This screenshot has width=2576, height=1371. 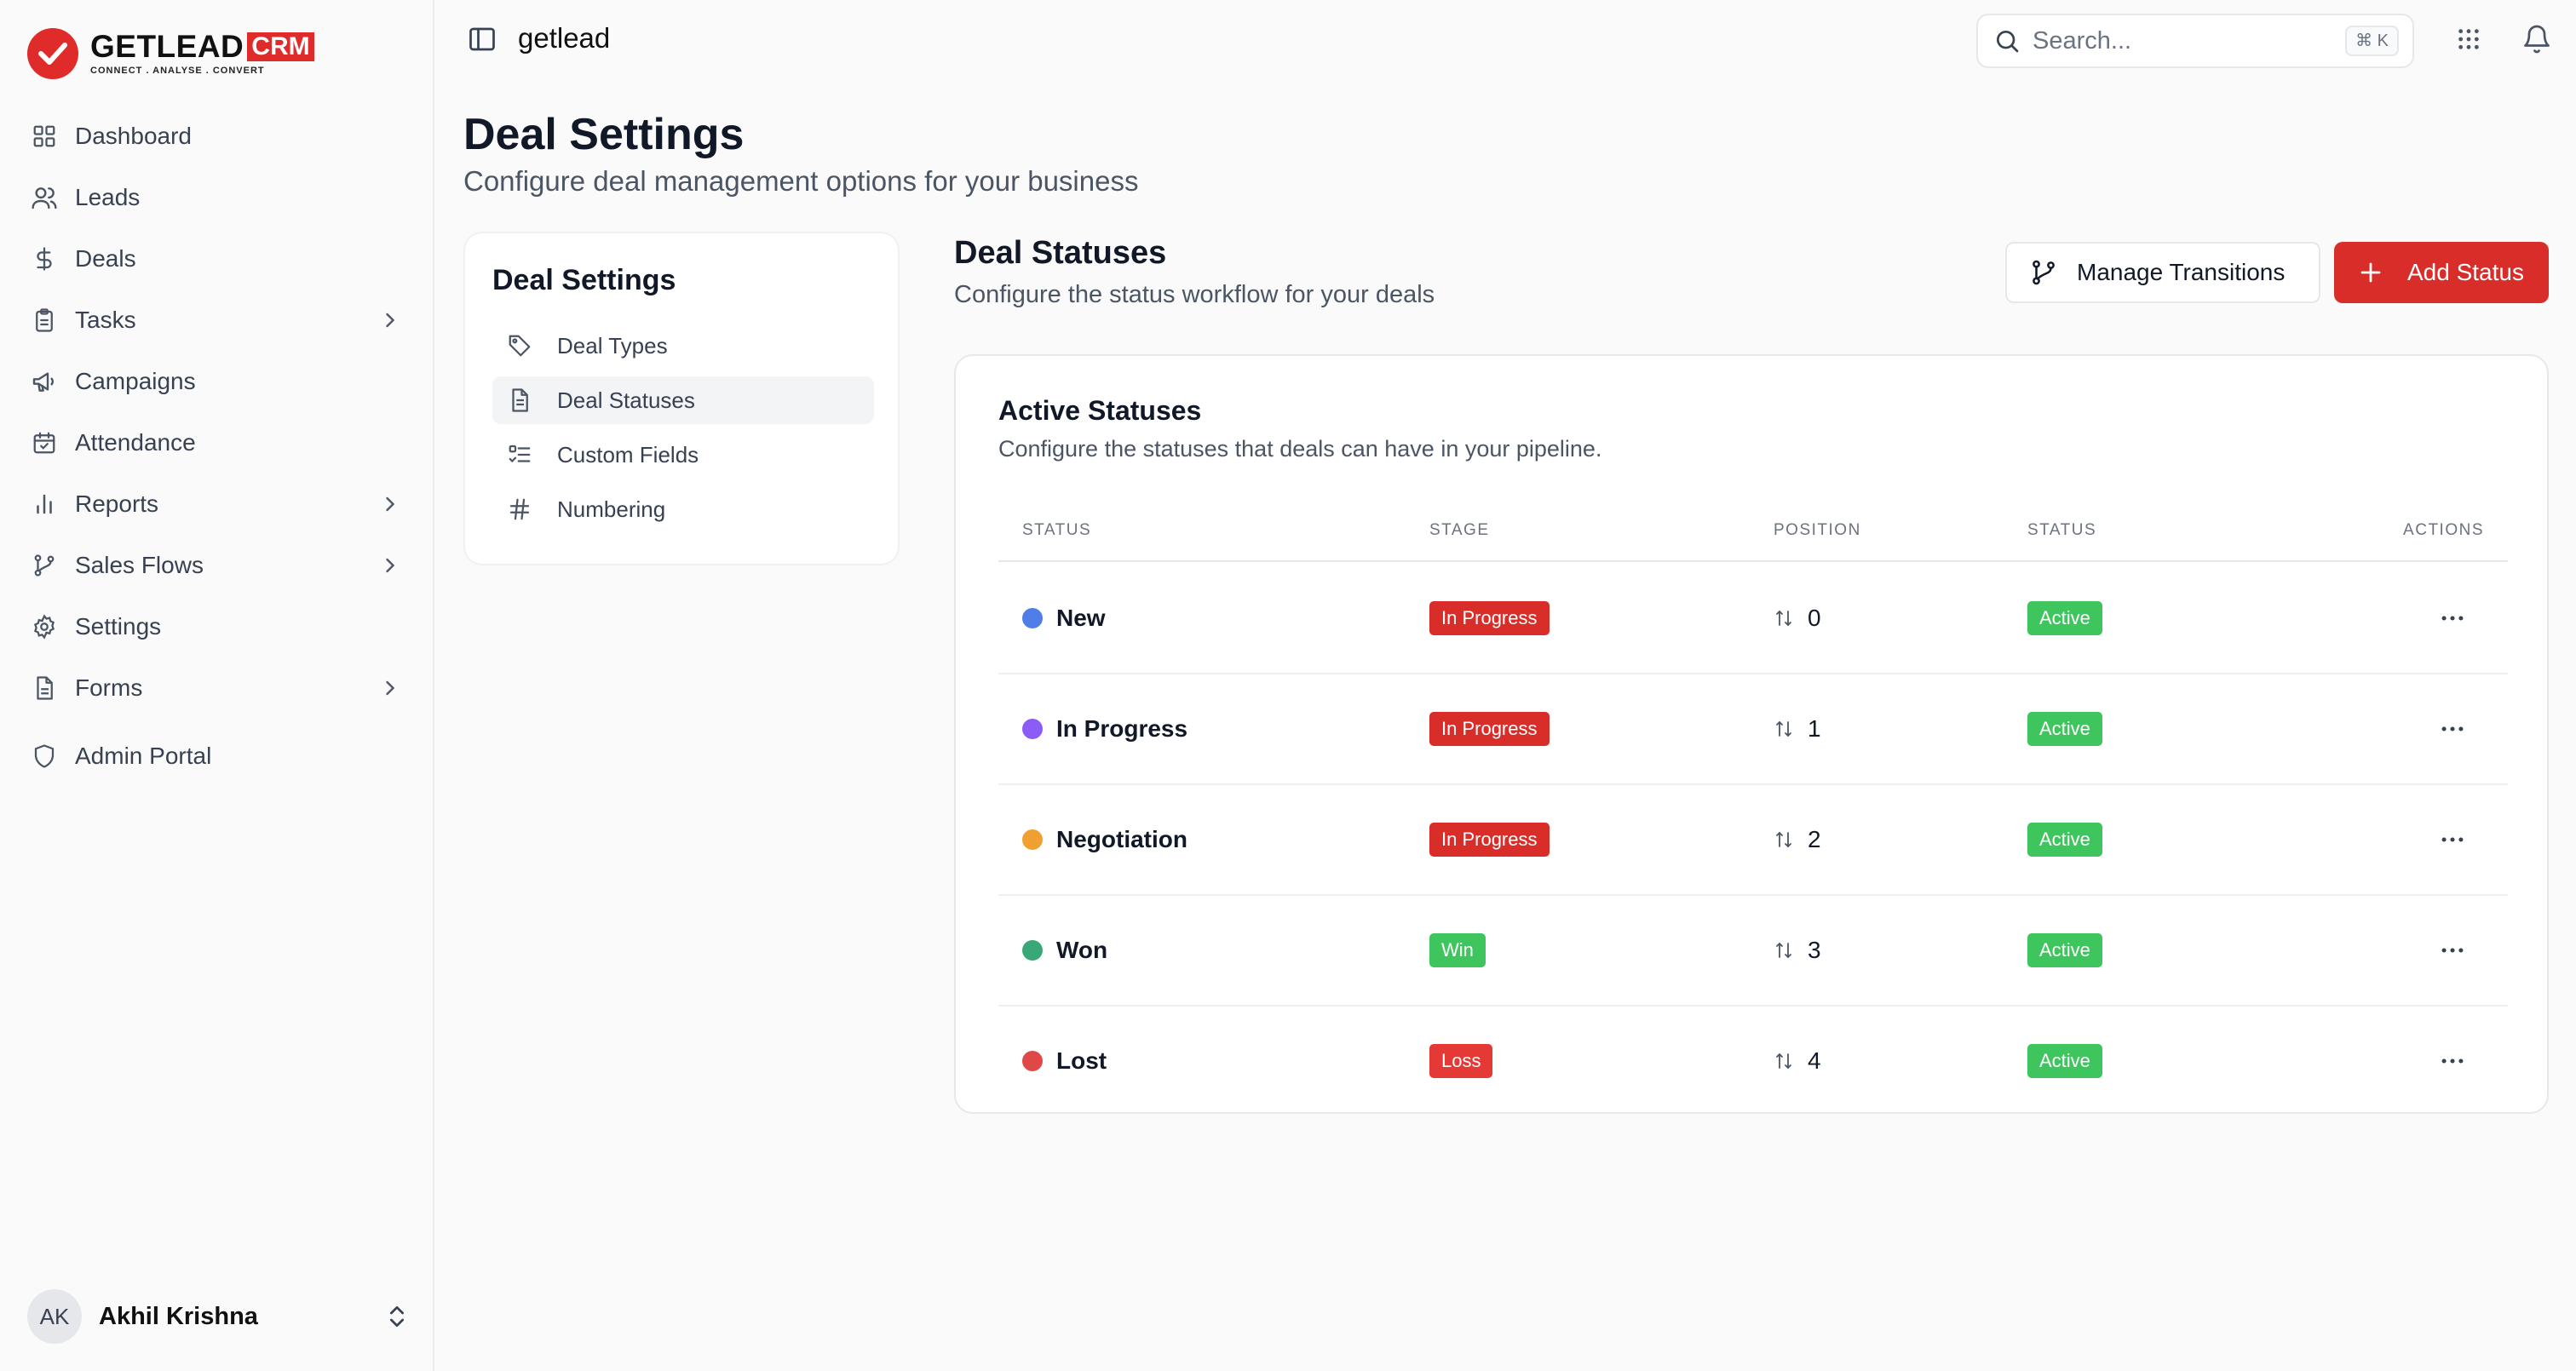 What do you see at coordinates (2370, 272) in the screenshot?
I see `plus-icon` at bounding box center [2370, 272].